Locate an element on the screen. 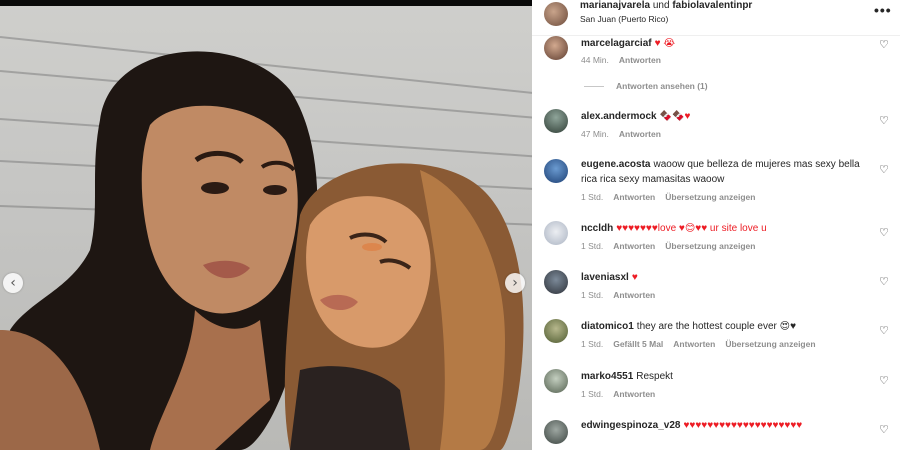 This screenshot has height=450, width=900. comment-meta: 47 Min. Antworten is located at coordinates (626, 134).